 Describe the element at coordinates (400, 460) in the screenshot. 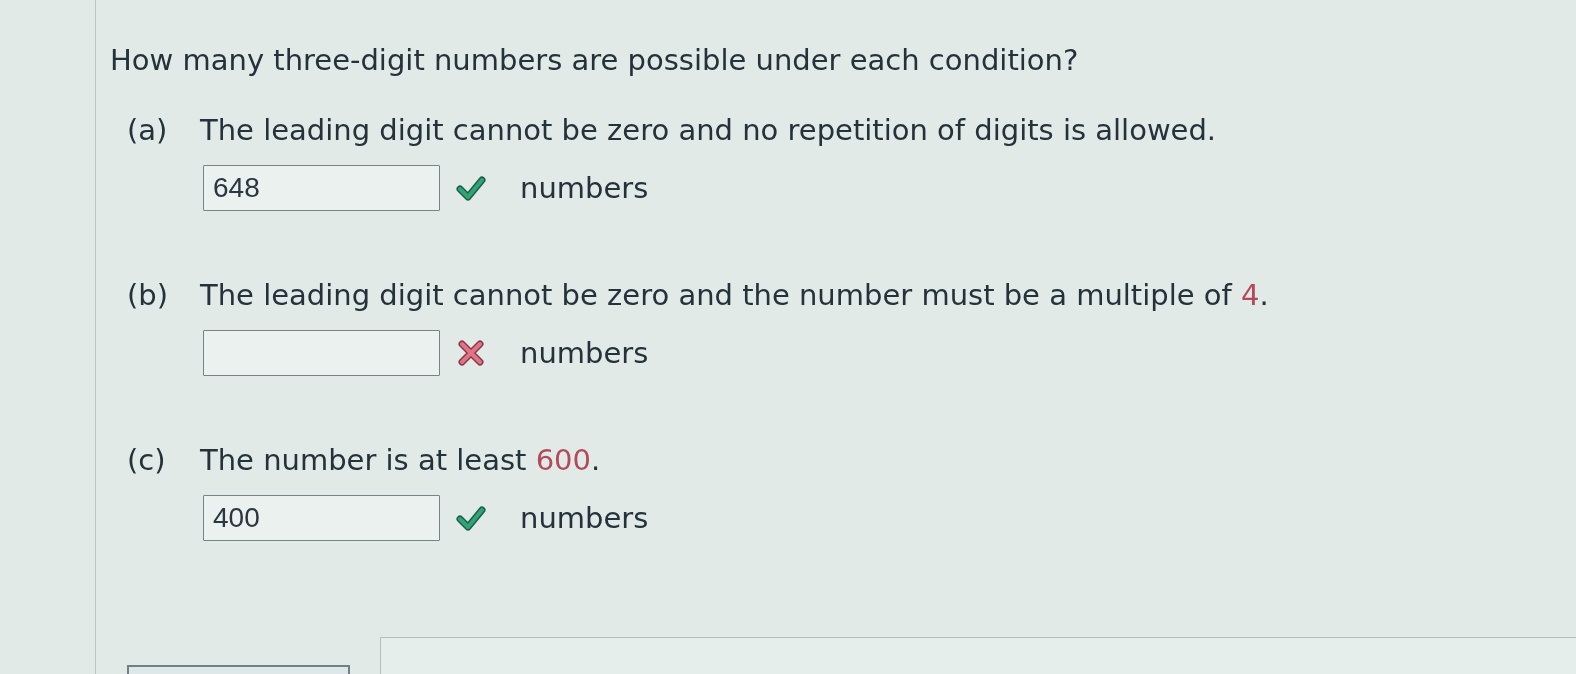

I see `prompt-text: The number is at least 600.` at that location.